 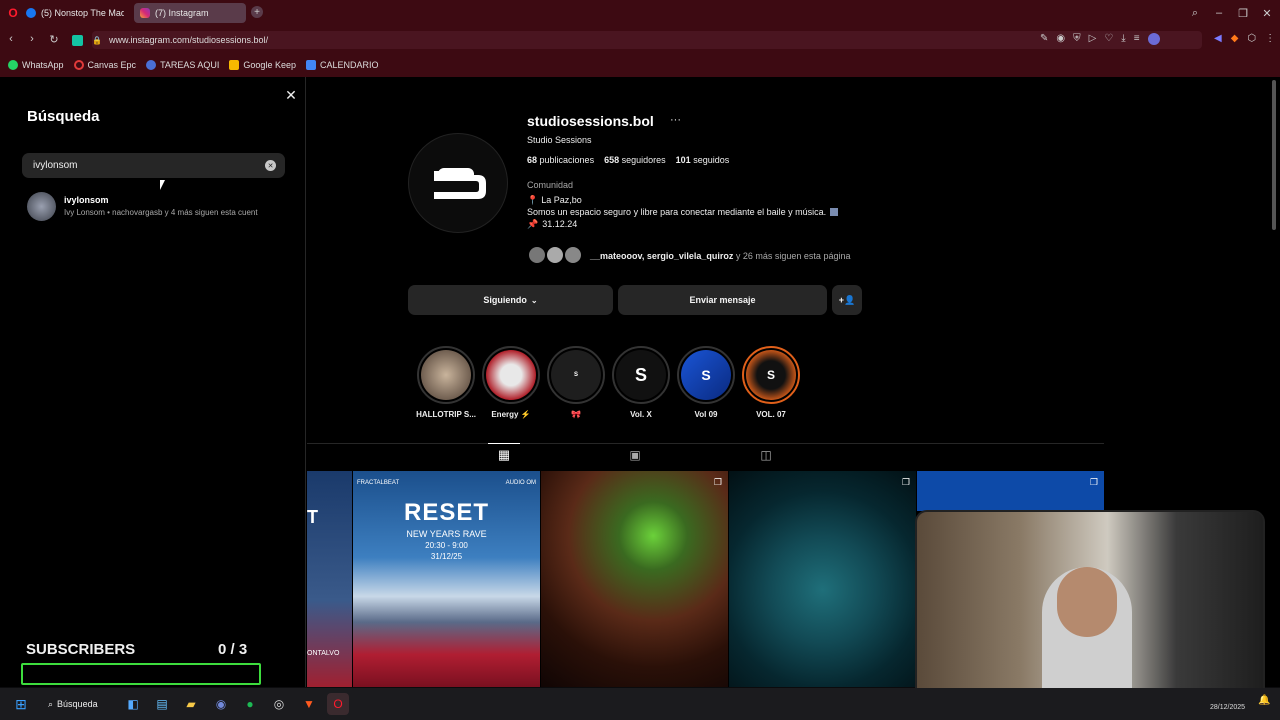 I want to click on posts-stat: 68 publicaciones, so click(x=560, y=160).